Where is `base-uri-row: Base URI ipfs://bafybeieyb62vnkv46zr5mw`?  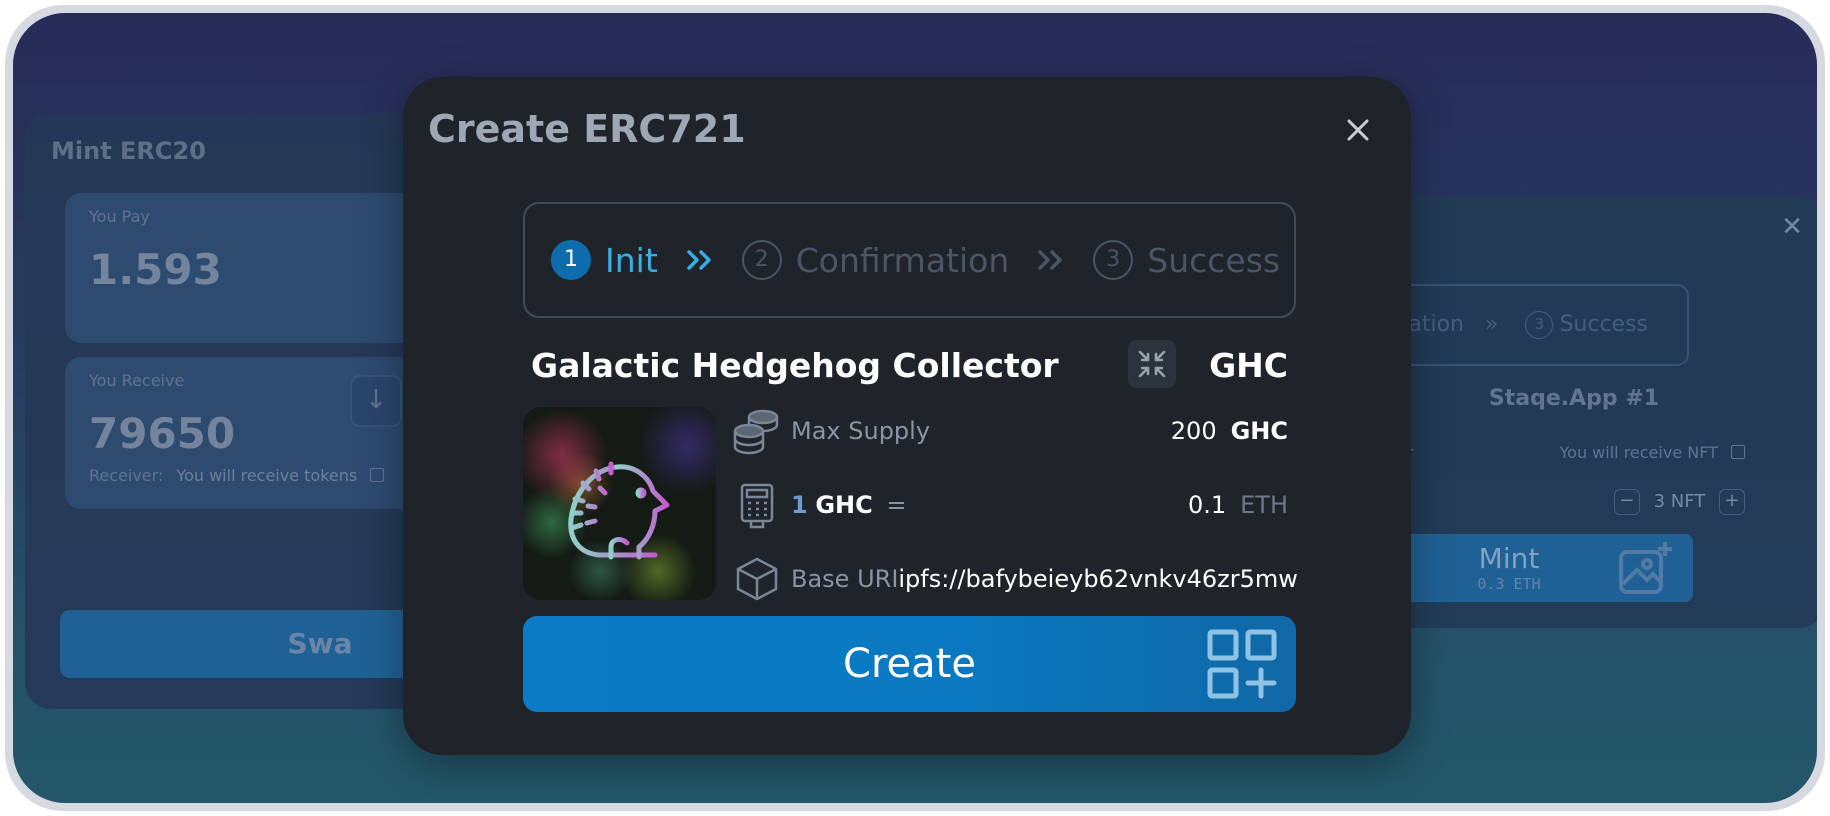
base-uri-row: Base URI ipfs://bafybeieyb62vnkv46zr5mw is located at coordinates (1015, 579).